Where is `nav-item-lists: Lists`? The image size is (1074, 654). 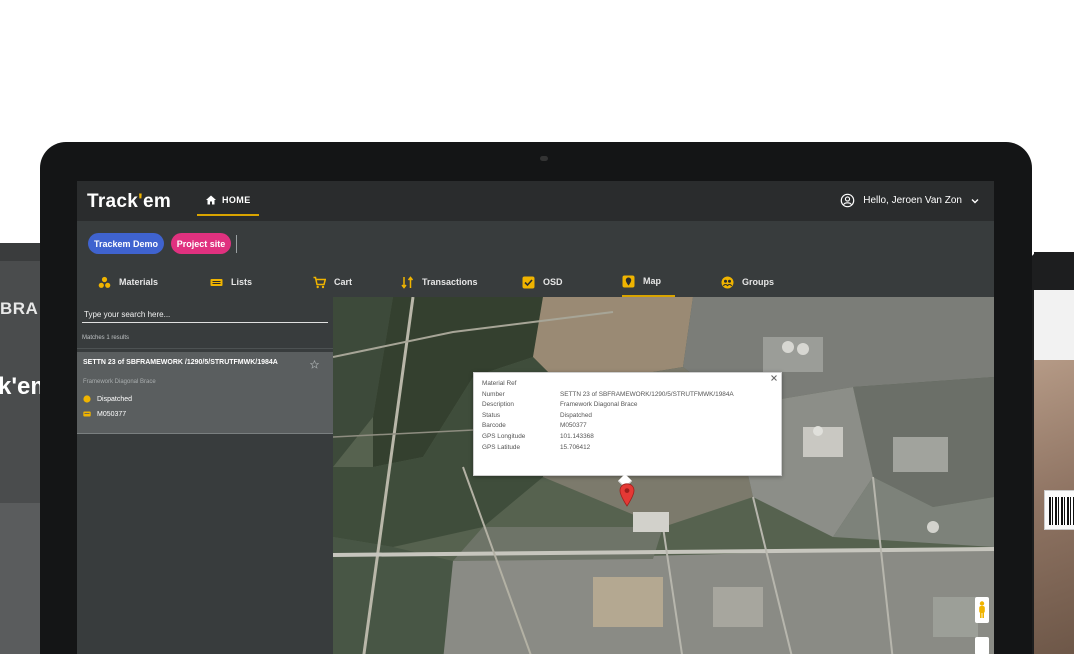 nav-item-lists: Lists is located at coordinates (231, 282).